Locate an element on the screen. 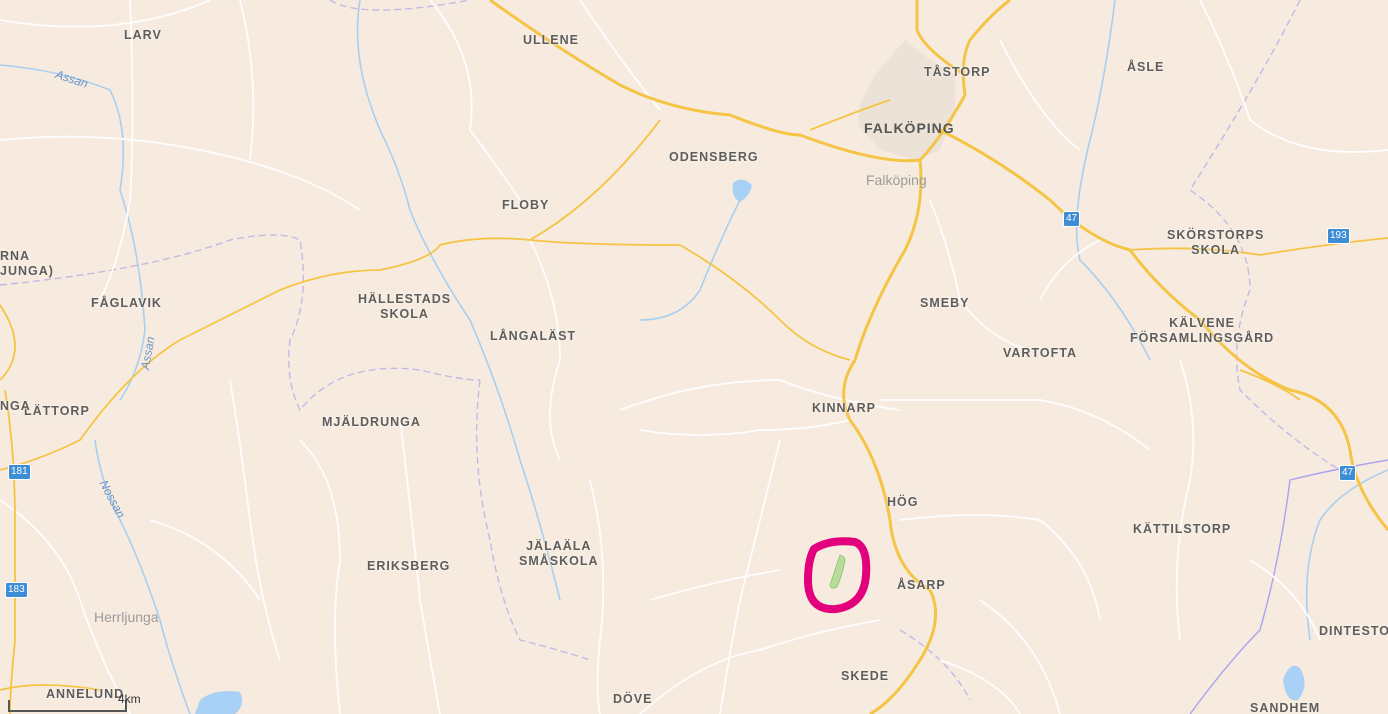  place-label: ÅSLE is located at coordinates (1146, 67).